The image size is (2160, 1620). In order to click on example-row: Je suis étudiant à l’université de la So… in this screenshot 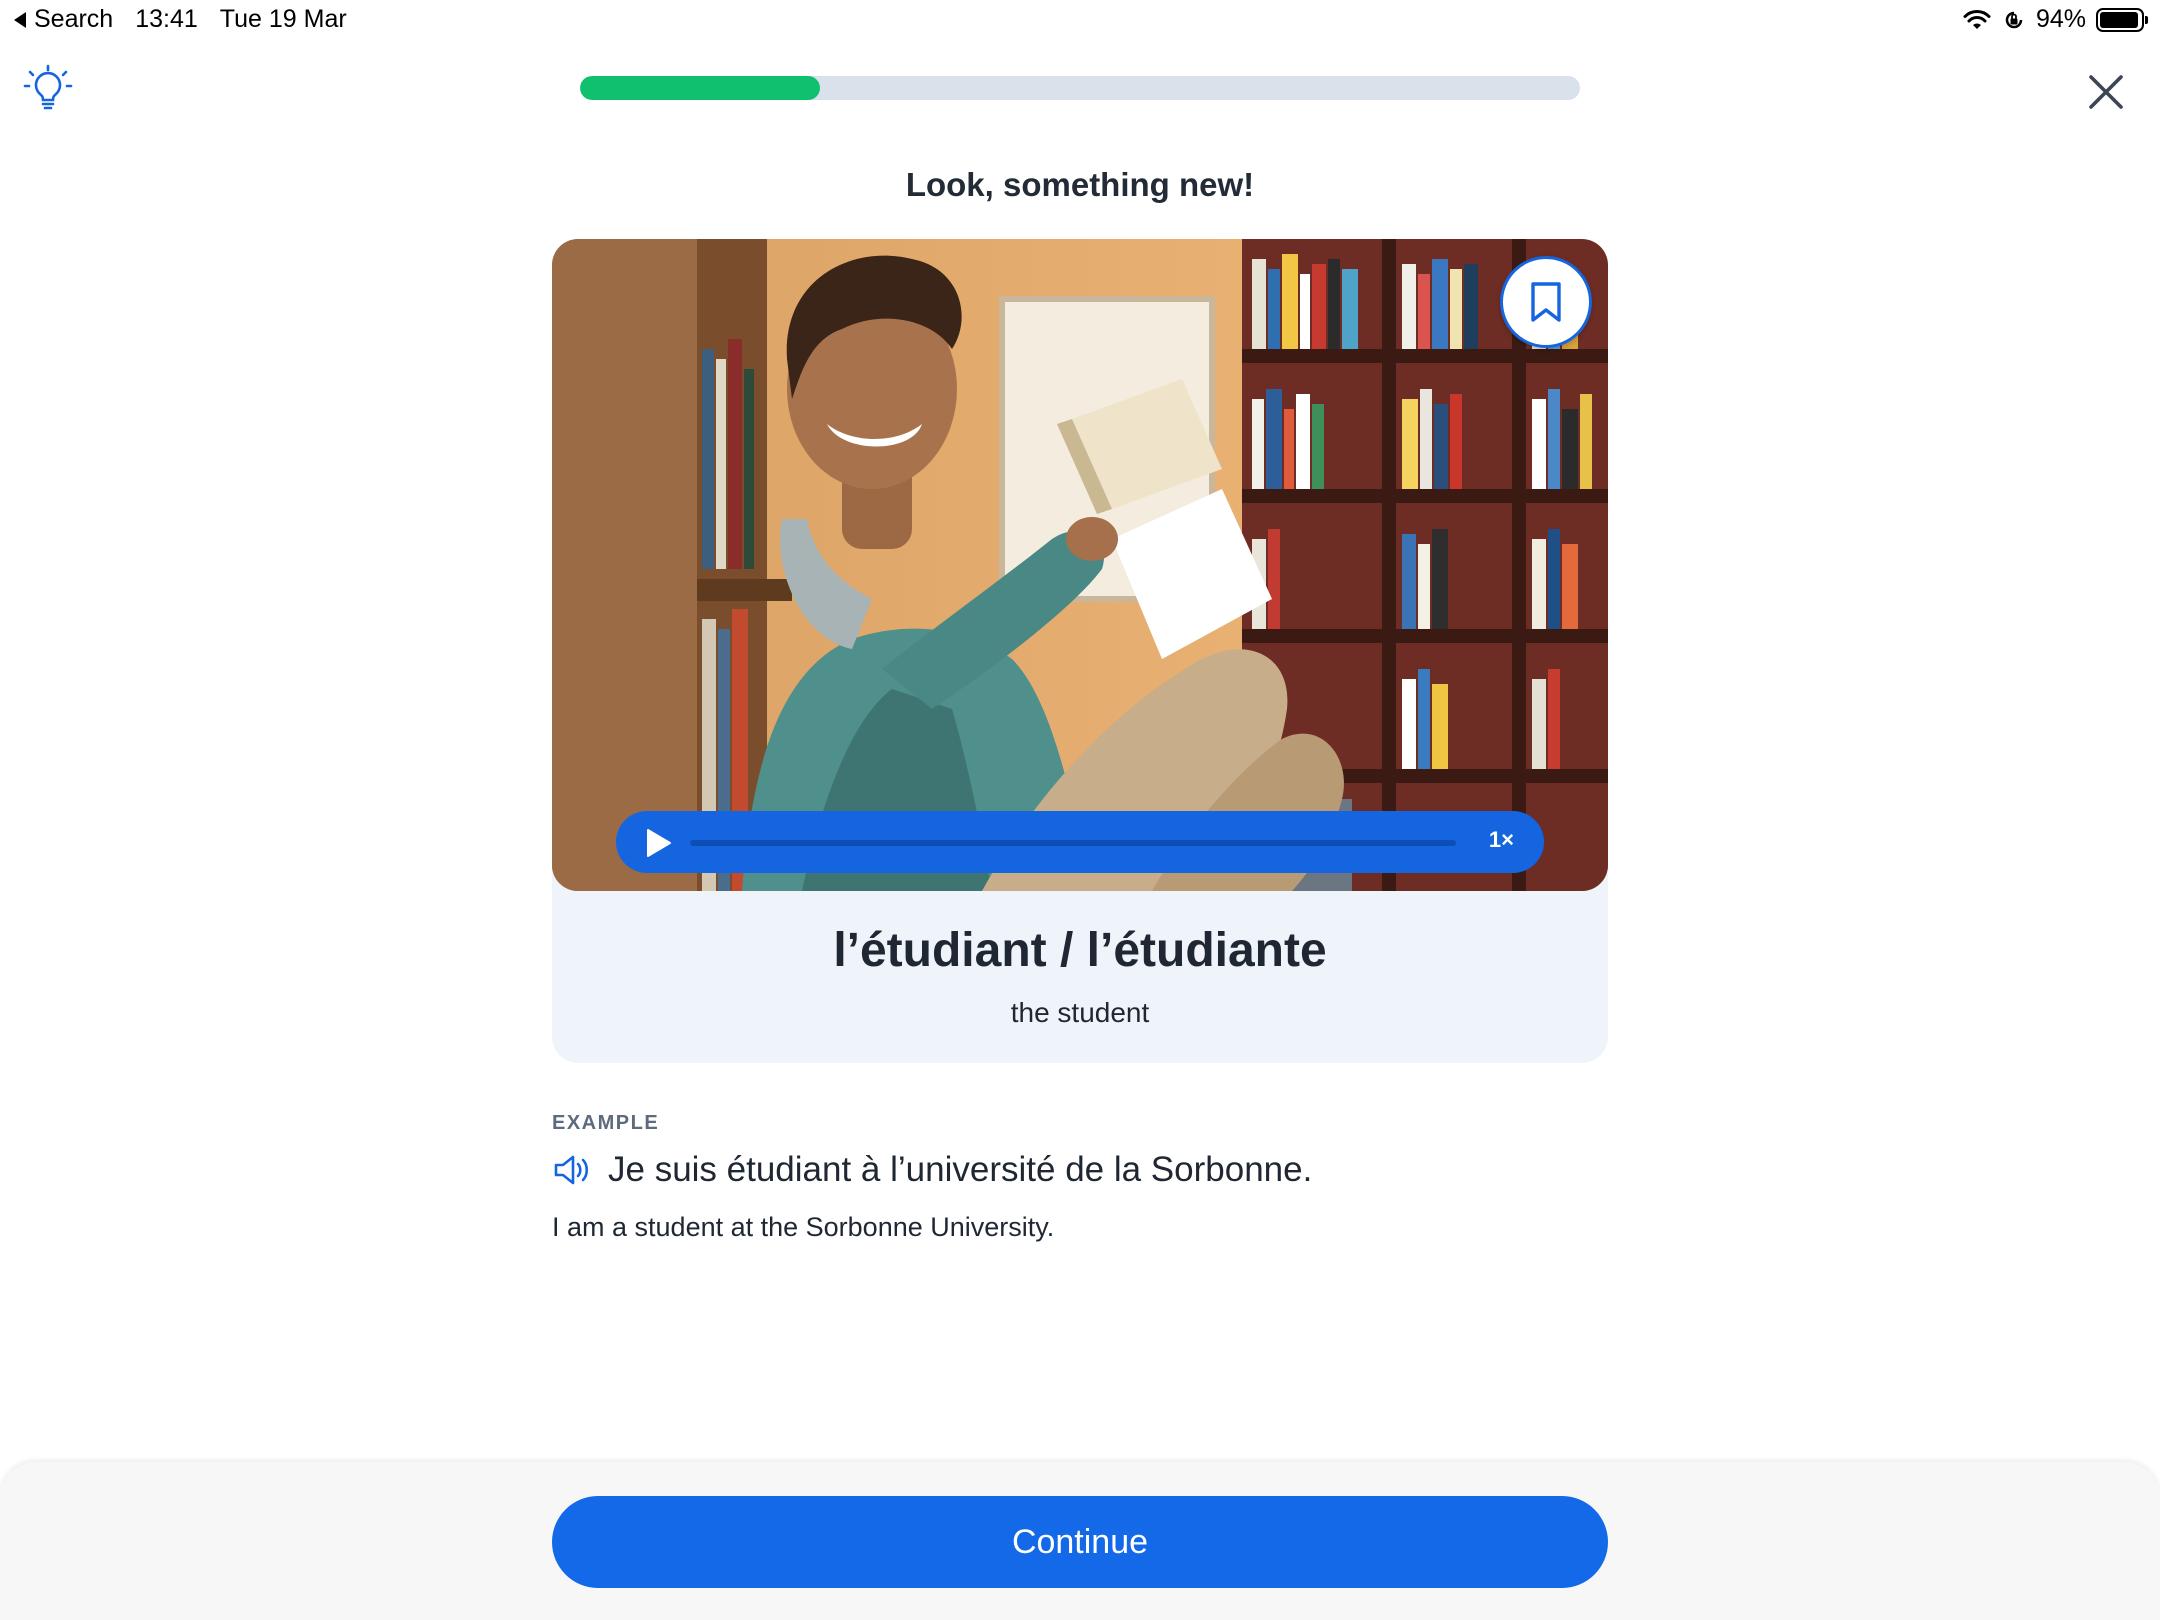, I will do `click(932, 1170)`.